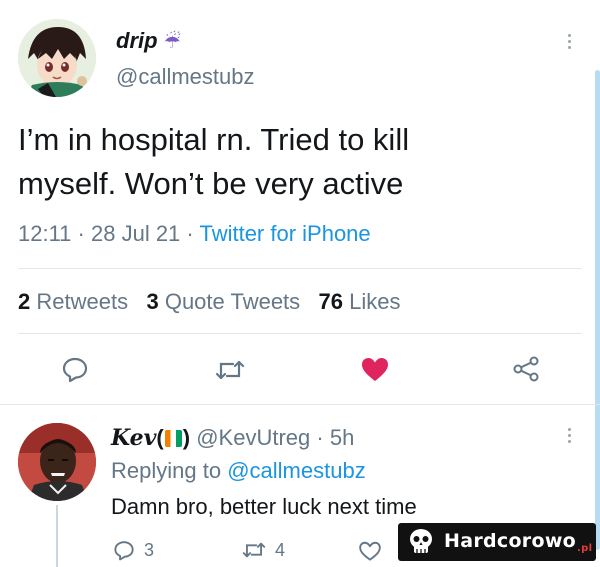 The width and height of the screenshot is (600, 567). Describe the element at coordinates (211, 183) in the screenshot. I see `tweet-text-line: myself. Won’t be very active` at that location.